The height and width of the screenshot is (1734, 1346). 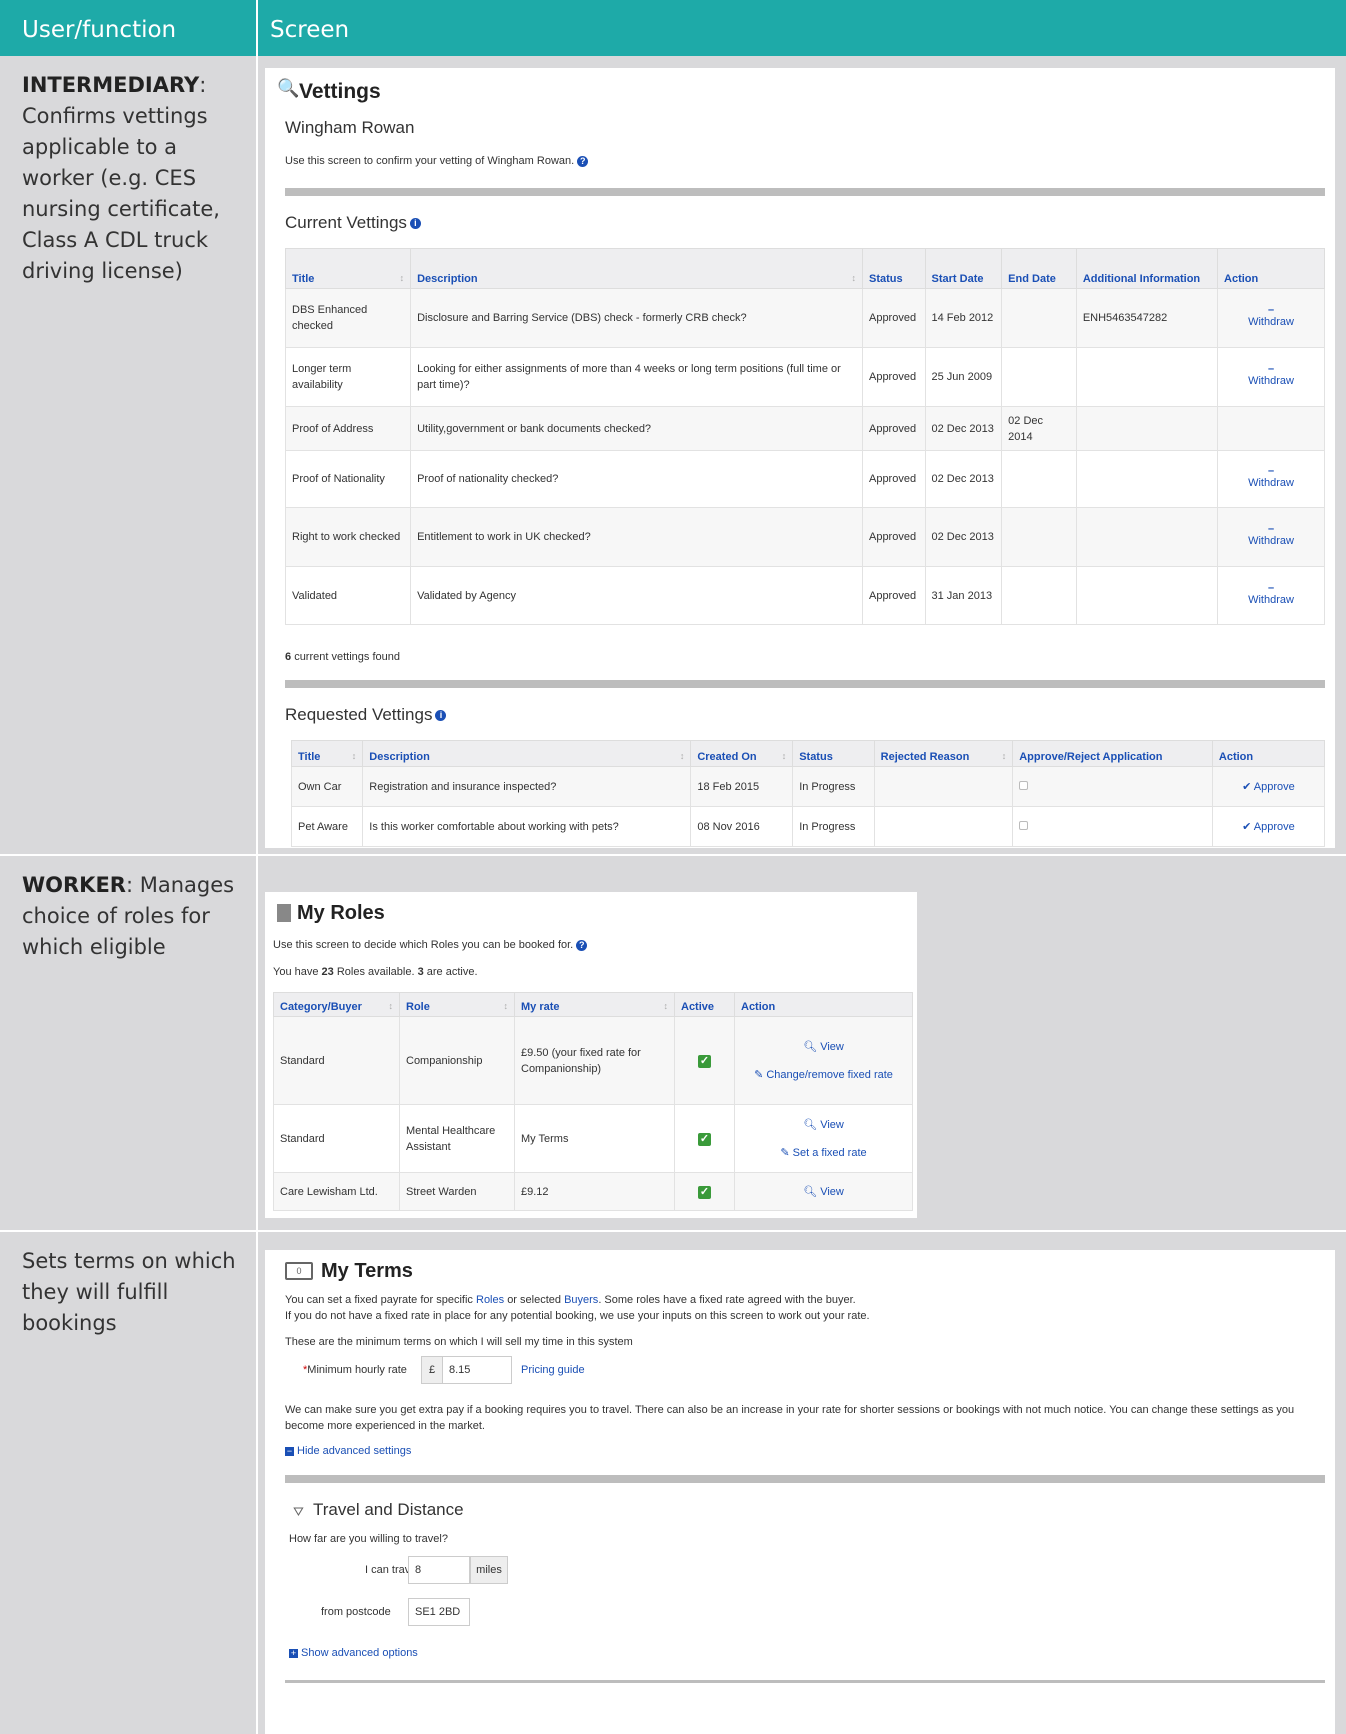 What do you see at coordinates (420, 972) in the screenshot?
I see `active-count: 3` at bounding box center [420, 972].